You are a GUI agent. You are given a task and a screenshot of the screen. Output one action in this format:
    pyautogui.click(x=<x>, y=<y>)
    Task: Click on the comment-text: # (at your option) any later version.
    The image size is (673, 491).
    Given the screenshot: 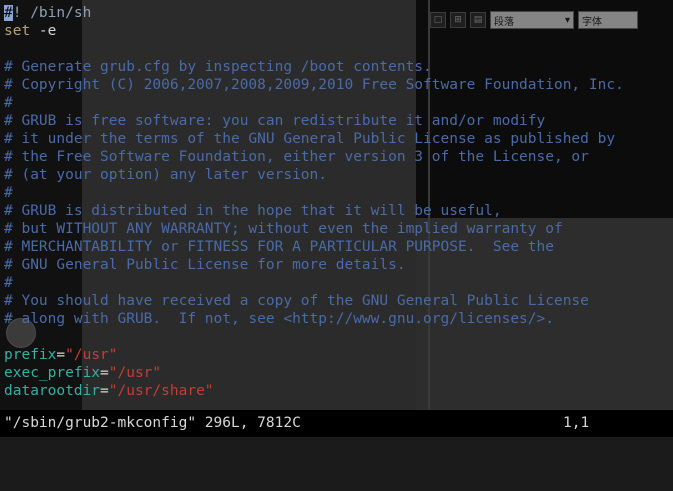 What is the action you would take?
    pyautogui.click(x=166, y=175)
    